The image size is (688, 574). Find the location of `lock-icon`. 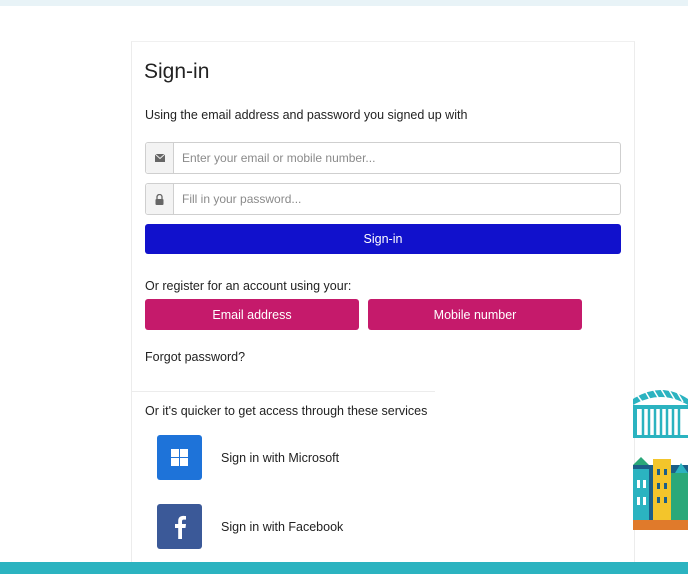

lock-icon is located at coordinates (160, 199).